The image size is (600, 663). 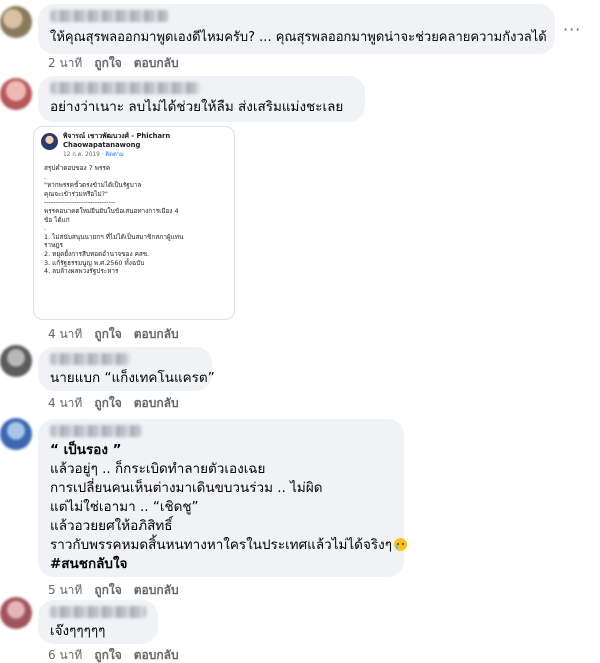 I want to click on hashtag-link: #สนชกลับใจ, so click(x=221, y=564).